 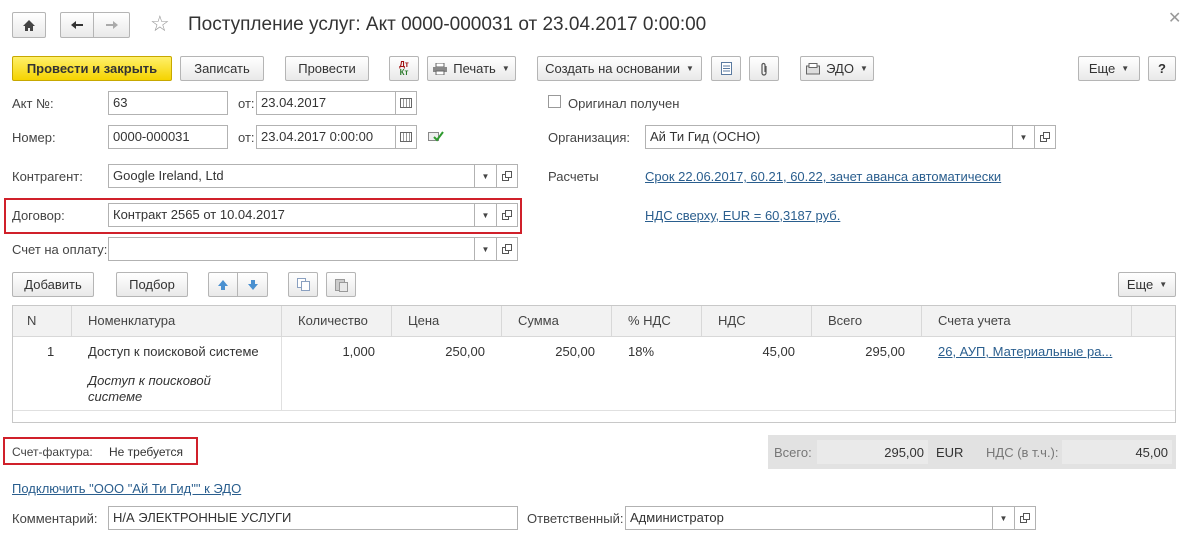 I want to click on save-button: Записать, so click(x=222, y=68).